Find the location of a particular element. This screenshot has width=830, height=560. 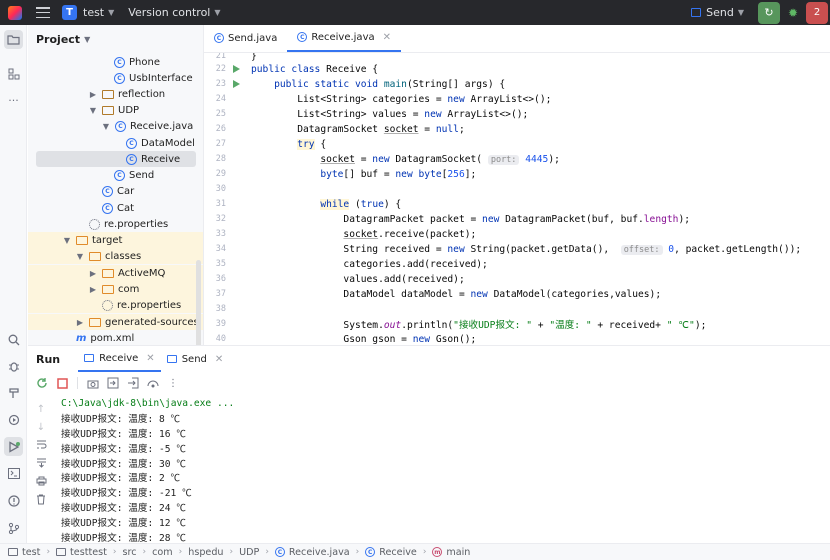

problems-icon is located at coordinates (13, 500).